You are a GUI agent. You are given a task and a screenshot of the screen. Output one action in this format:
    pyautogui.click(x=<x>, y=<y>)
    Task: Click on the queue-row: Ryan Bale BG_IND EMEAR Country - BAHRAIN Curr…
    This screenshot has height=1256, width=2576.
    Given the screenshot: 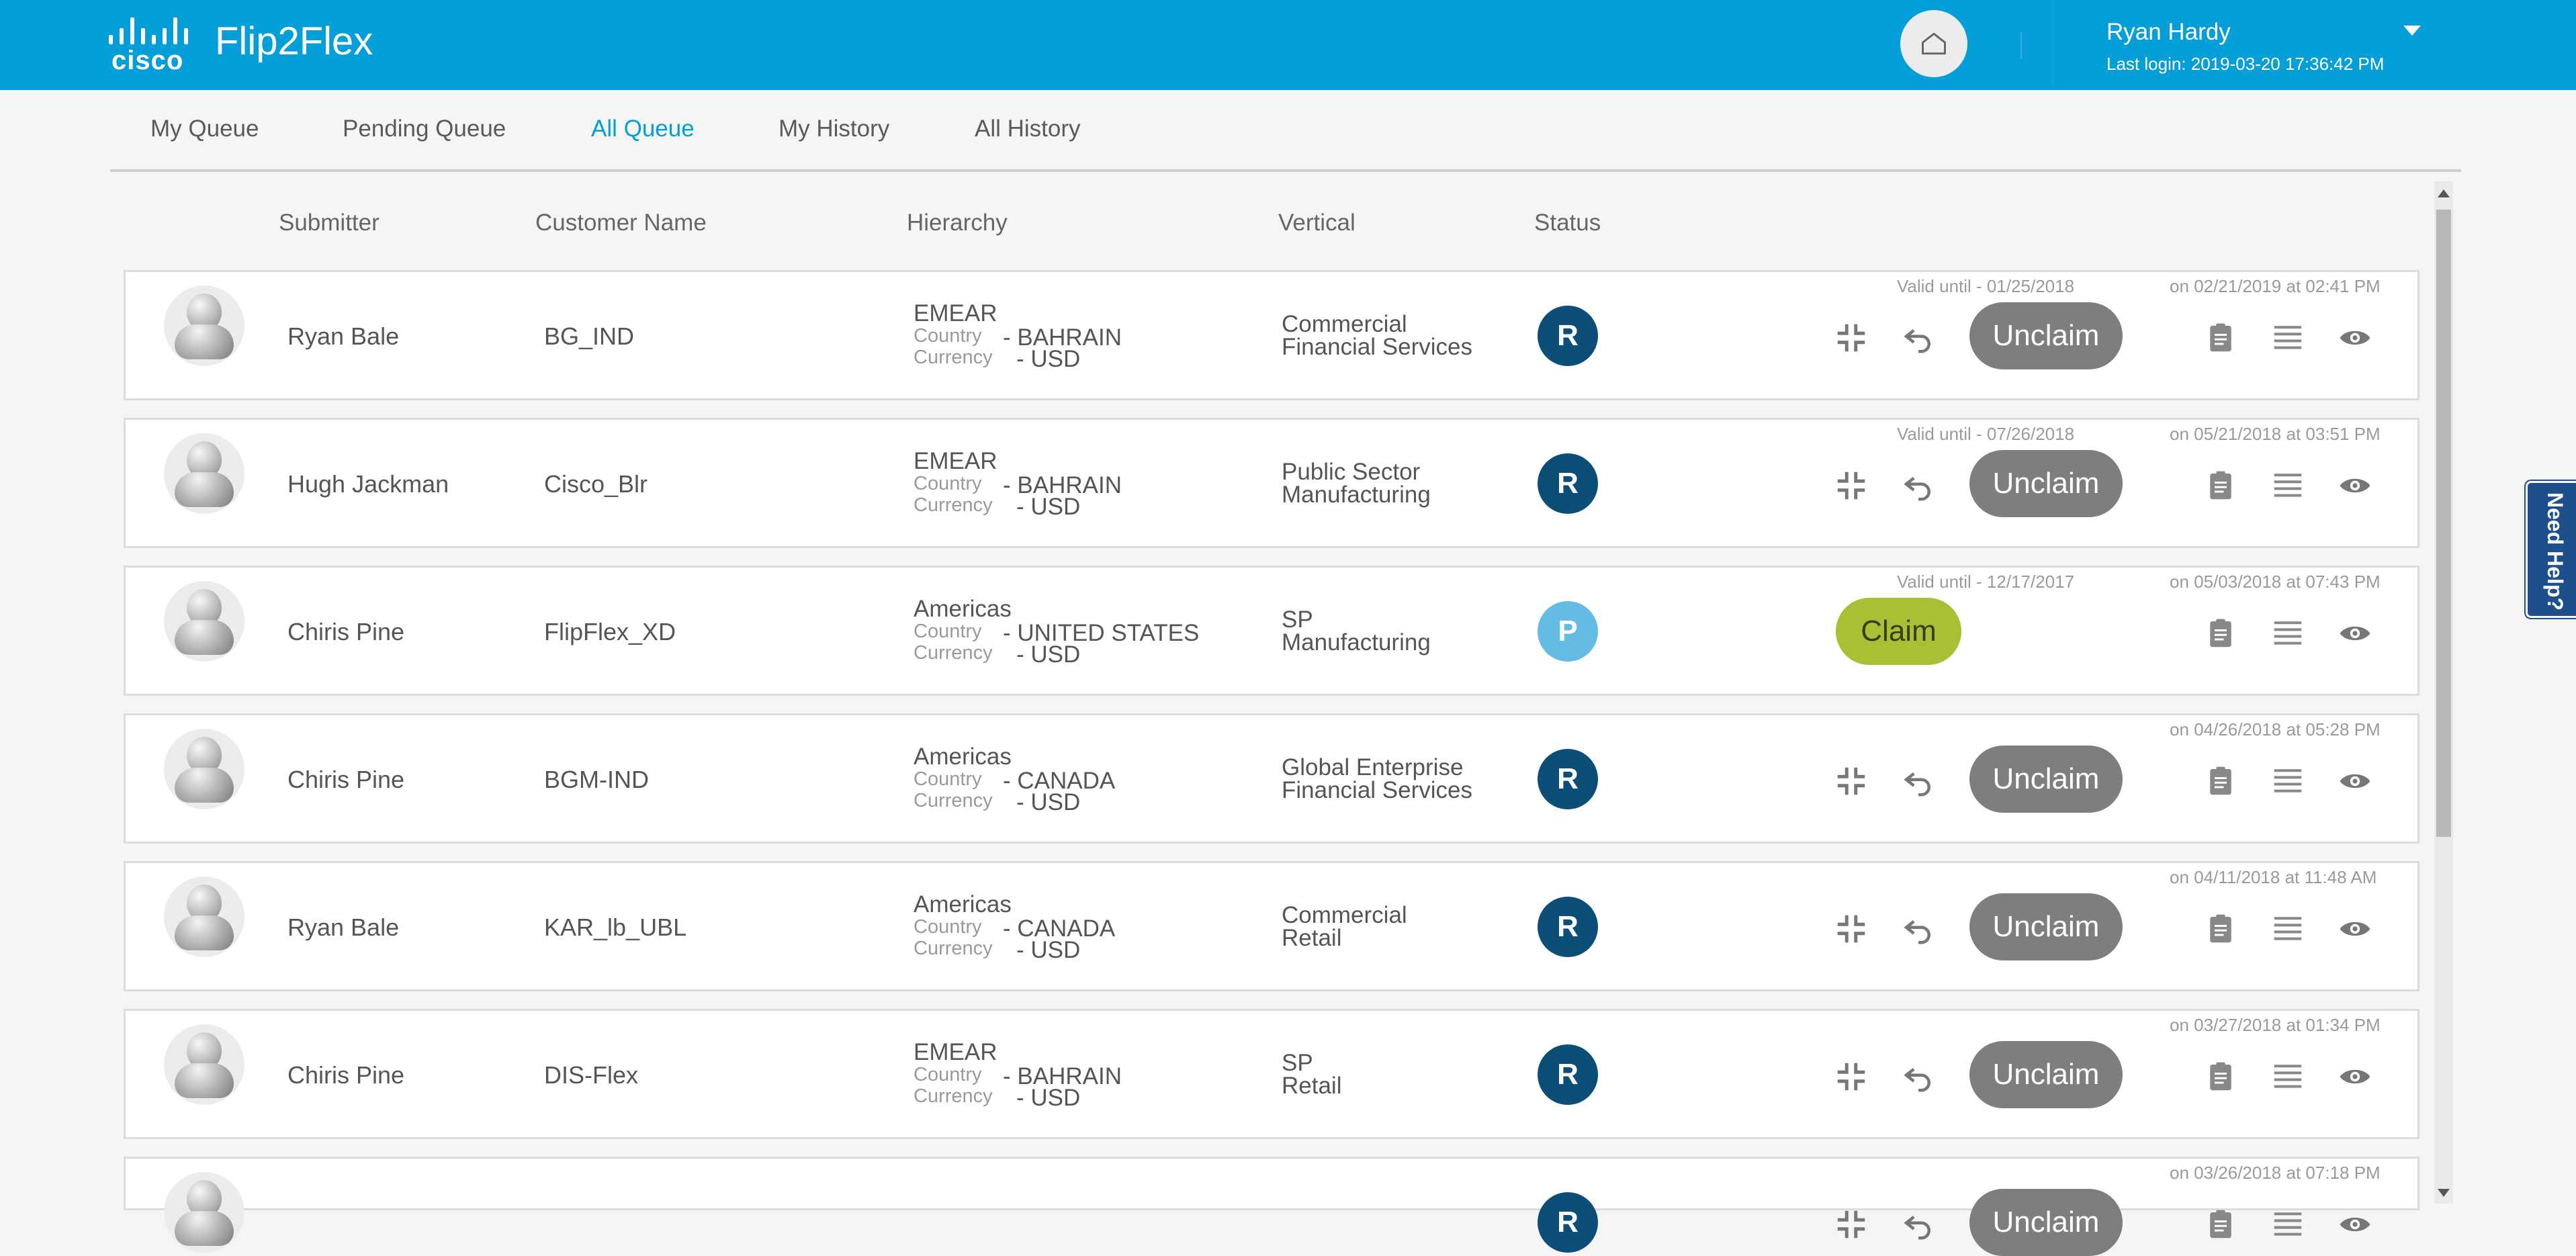 What is the action you would take?
    pyautogui.click(x=1271, y=335)
    